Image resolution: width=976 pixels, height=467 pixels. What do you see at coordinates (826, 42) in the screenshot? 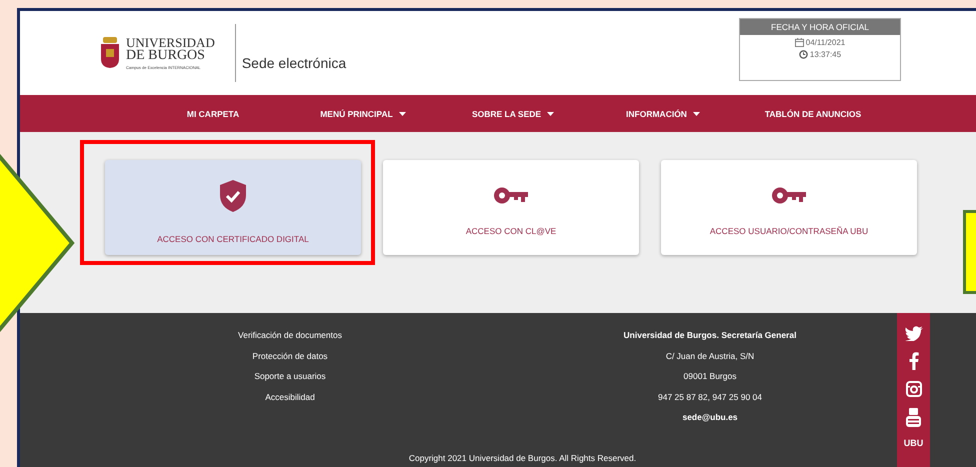
I see `clock-date: 04/11/2021` at bounding box center [826, 42].